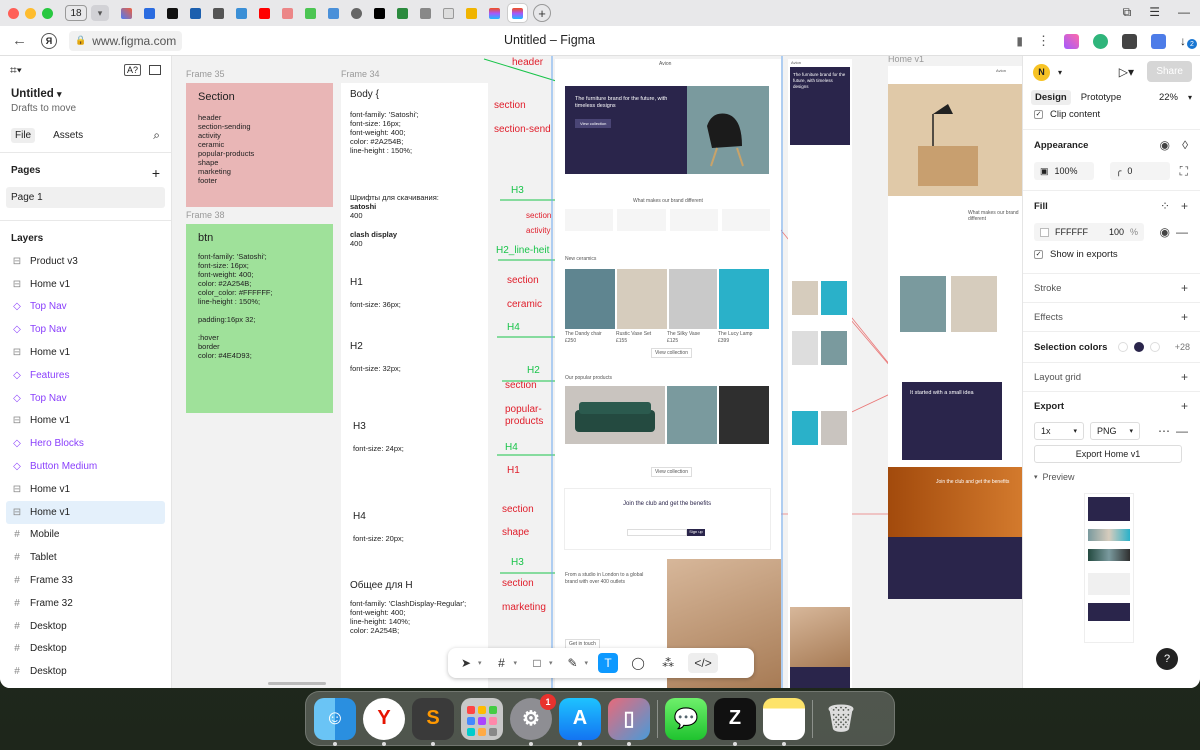 Image resolution: width=1200 pixels, height=750 pixels. I want to click on search-icon: ⌕, so click(156, 135).